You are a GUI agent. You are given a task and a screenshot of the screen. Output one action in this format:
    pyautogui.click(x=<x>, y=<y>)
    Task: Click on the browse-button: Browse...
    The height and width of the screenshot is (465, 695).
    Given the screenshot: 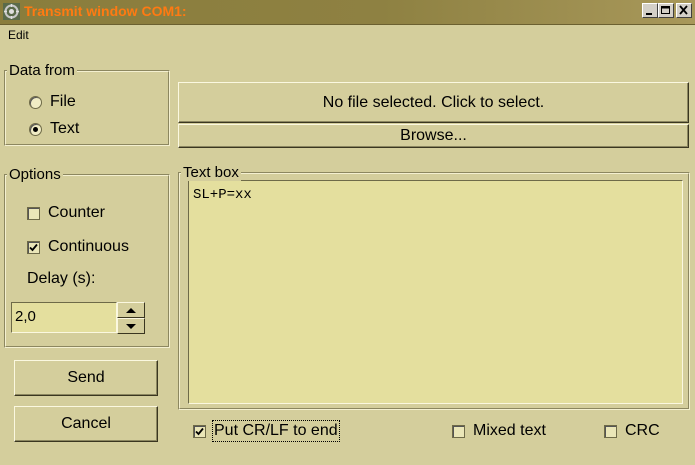 What is the action you would take?
    pyautogui.click(x=433, y=136)
    